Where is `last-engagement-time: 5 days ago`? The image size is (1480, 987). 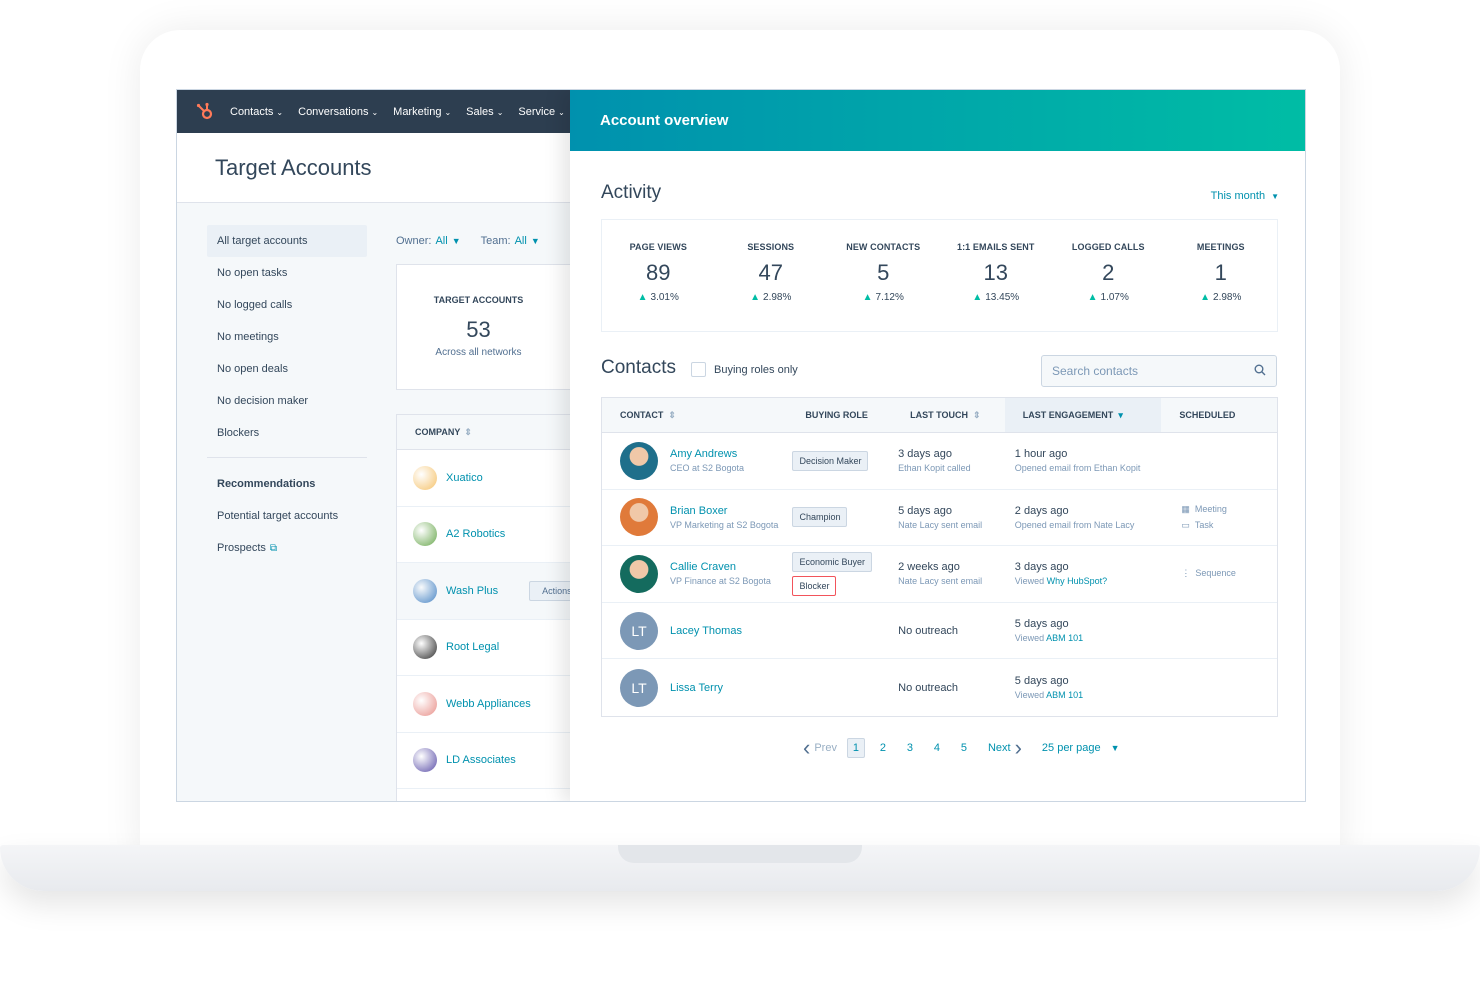
last-engagement-time: 5 days ago is located at coordinates (1041, 681).